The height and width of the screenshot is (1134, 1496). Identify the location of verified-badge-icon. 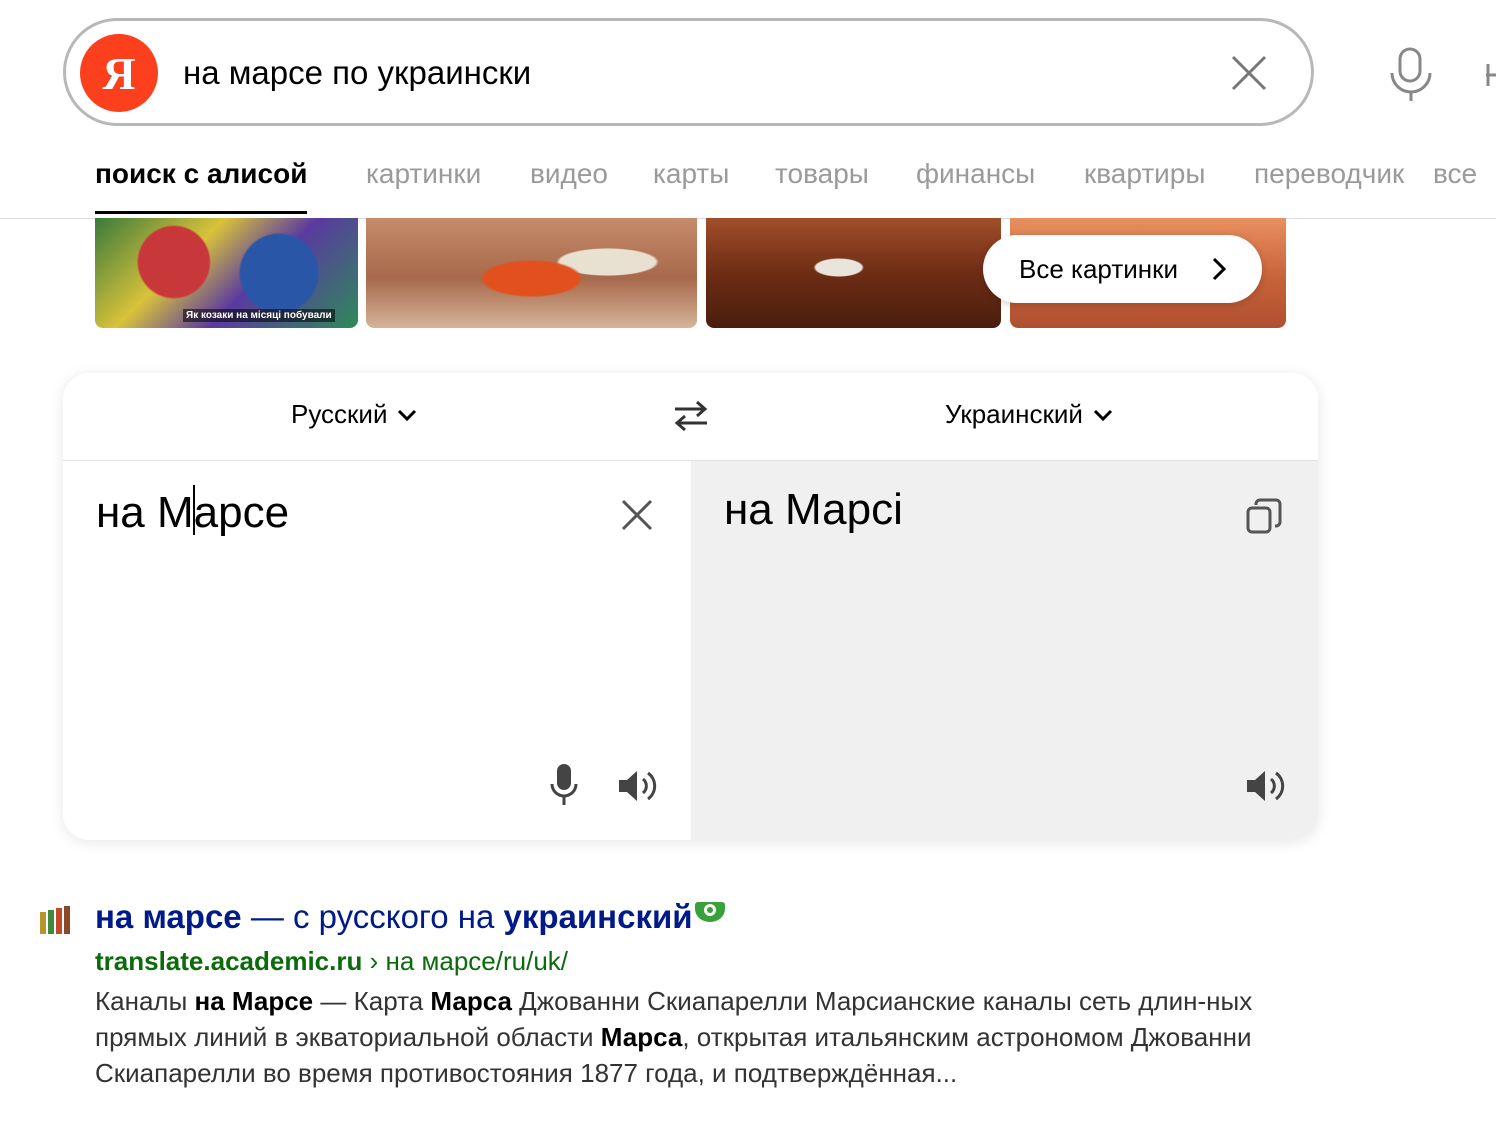
(709, 912).